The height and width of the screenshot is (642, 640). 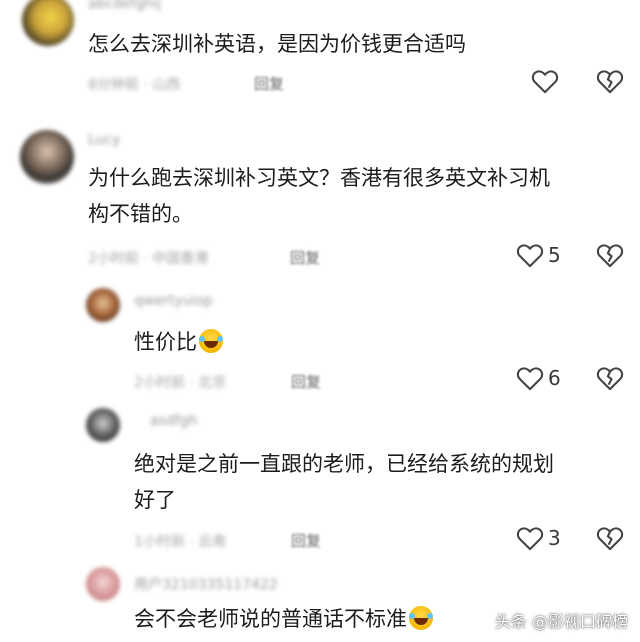 I want to click on like-count: 3, so click(x=554, y=538).